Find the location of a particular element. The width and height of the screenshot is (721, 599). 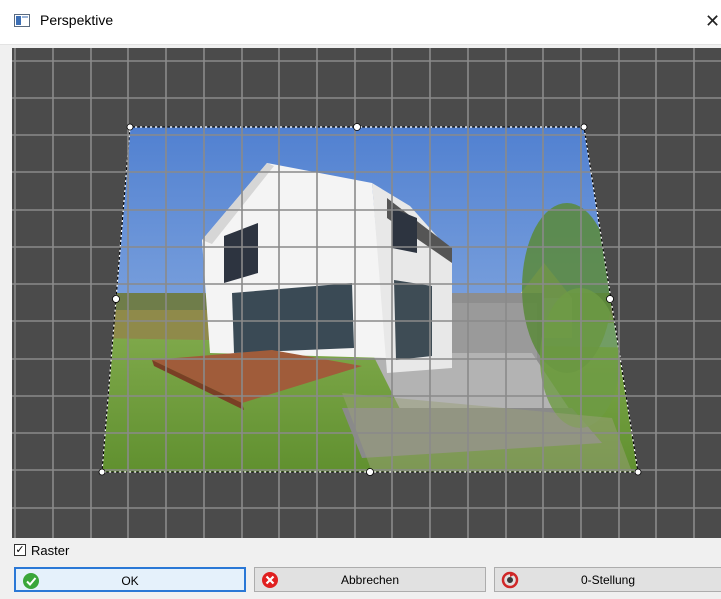

window-icon is located at coordinates (22, 20).